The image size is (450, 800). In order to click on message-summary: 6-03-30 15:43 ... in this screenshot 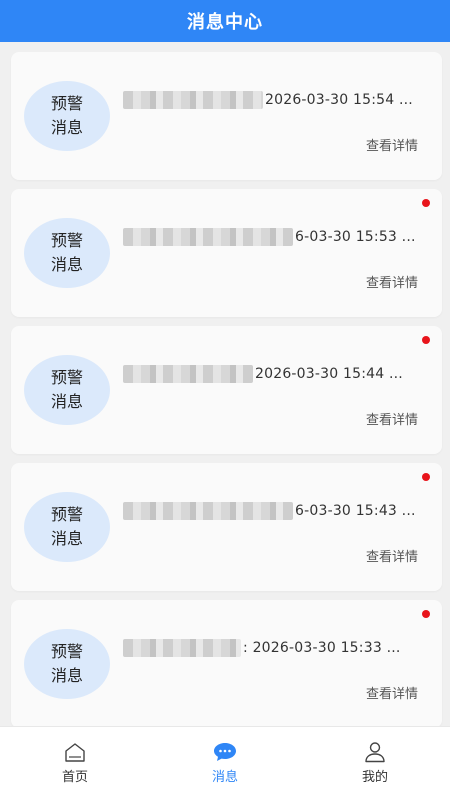, I will do `click(275, 511)`.